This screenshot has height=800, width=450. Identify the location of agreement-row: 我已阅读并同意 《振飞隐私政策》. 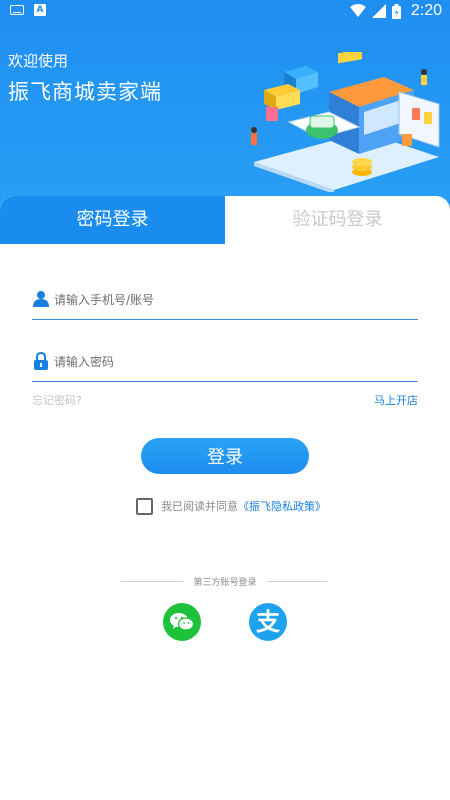
(231, 506).